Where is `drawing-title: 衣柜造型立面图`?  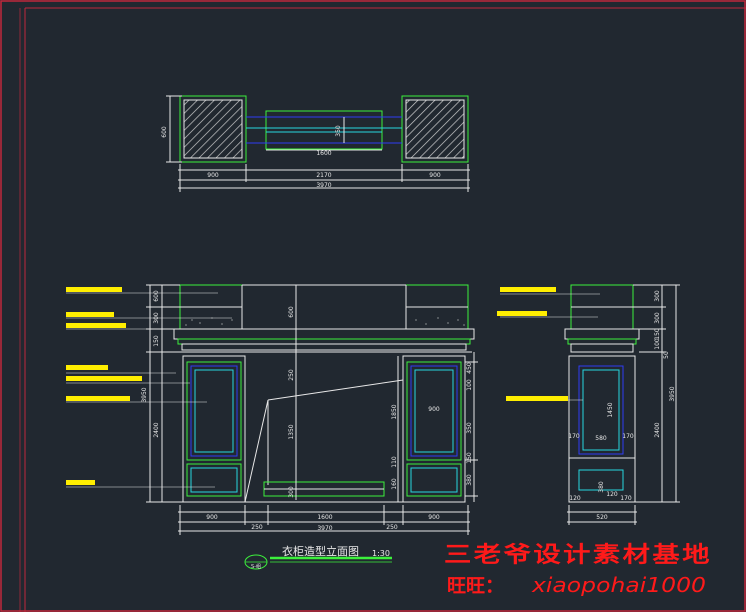 drawing-title: 衣柜造型立面图 is located at coordinates (320, 551).